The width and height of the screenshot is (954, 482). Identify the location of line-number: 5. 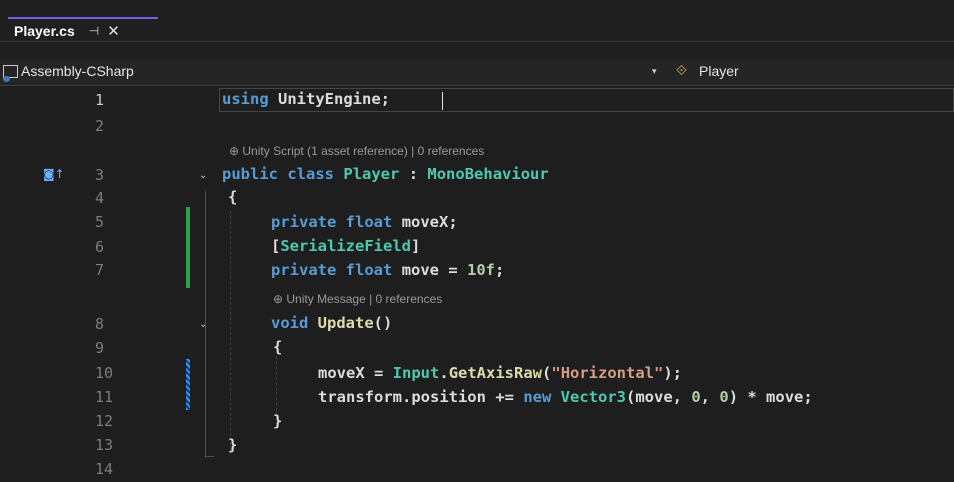
(100, 222).